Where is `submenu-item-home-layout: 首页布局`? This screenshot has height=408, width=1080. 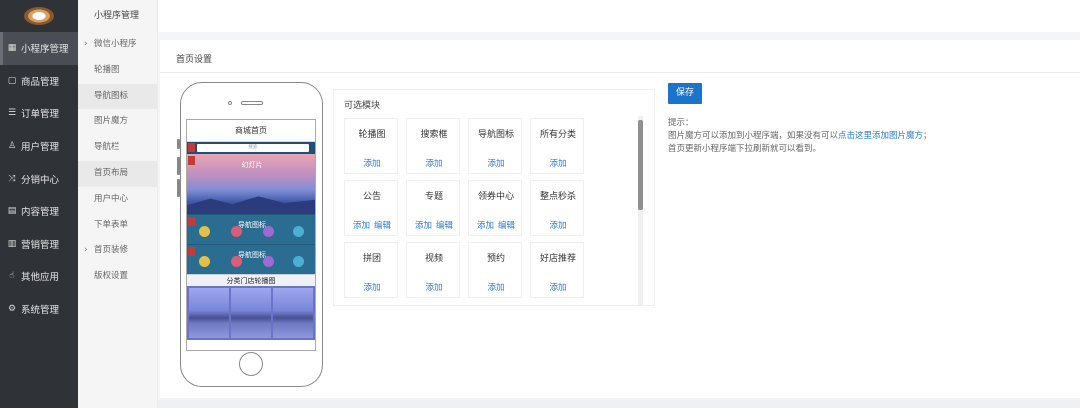 submenu-item-home-layout: 首页布局 is located at coordinates (117, 173).